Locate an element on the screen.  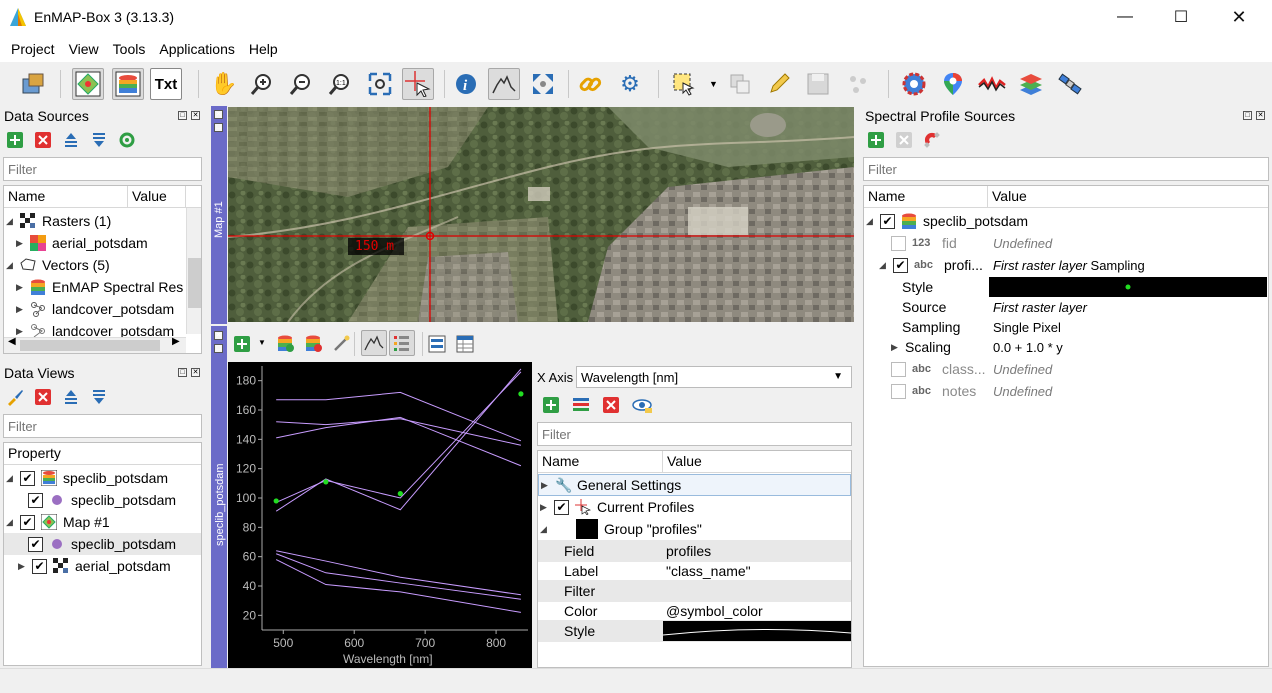
field-value: First raster layer Sampling is located at coordinates (1069, 265).